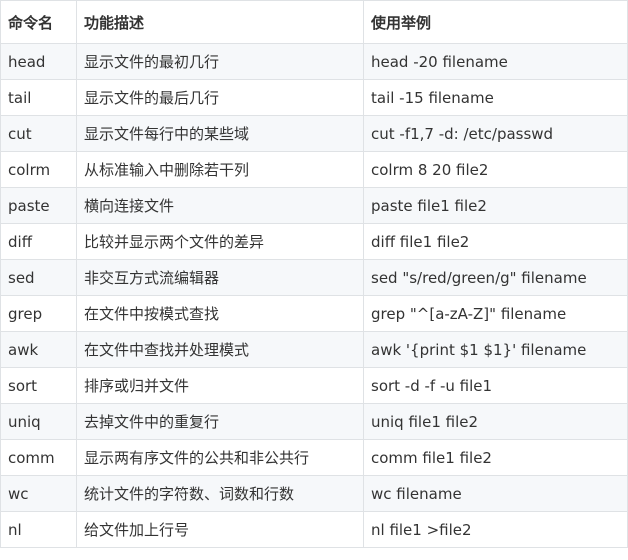  What do you see at coordinates (38, 169) in the screenshot?
I see `cell-command: colrm` at bounding box center [38, 169].